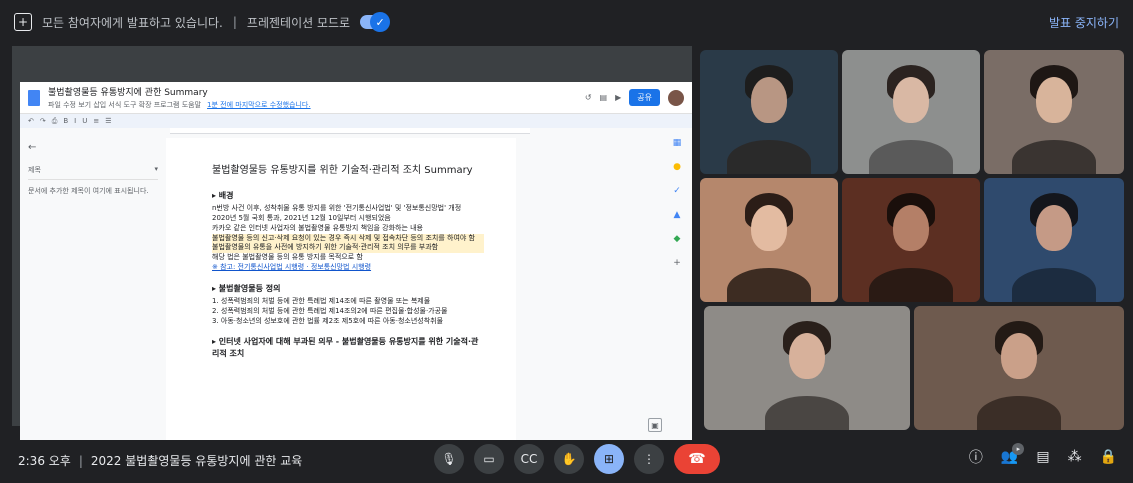 This screenshot has height=483, width=1133. I want to click on more-options-button: ⋮, so click(649, 459).